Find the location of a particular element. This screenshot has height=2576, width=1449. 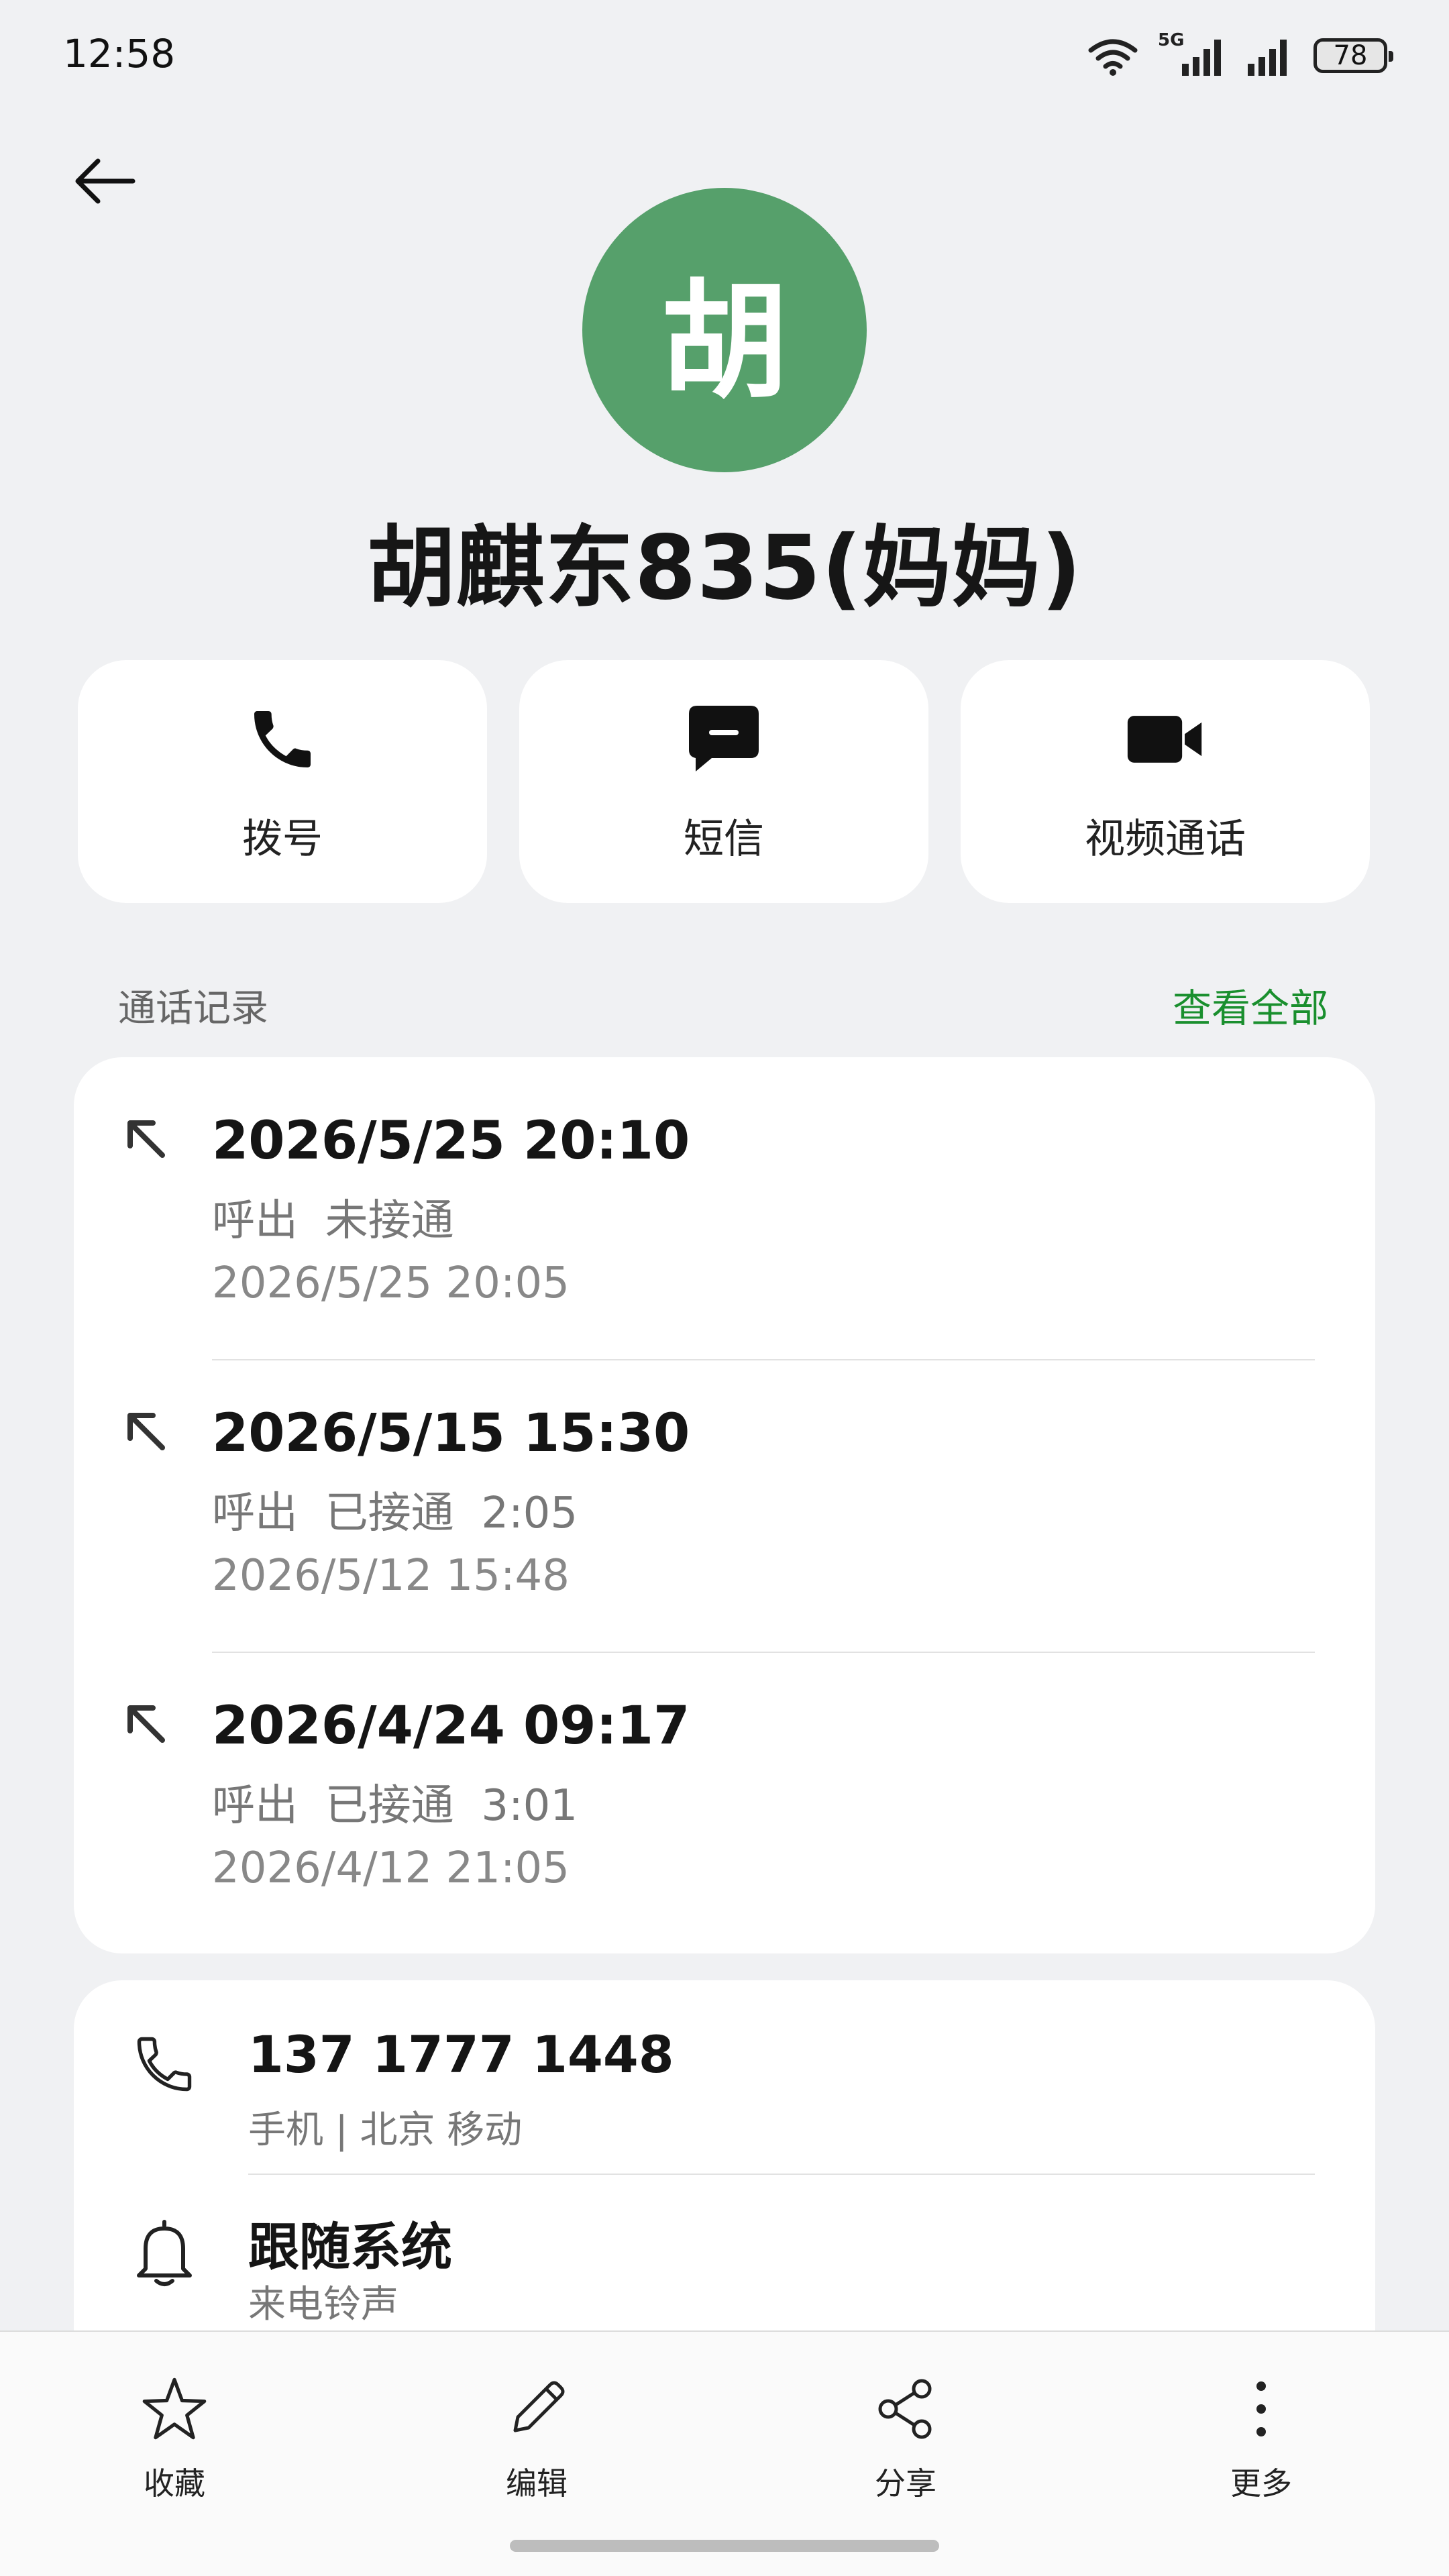

quick-actions: 拨号 短信 视频通话 is located at coordinates (724, 781).